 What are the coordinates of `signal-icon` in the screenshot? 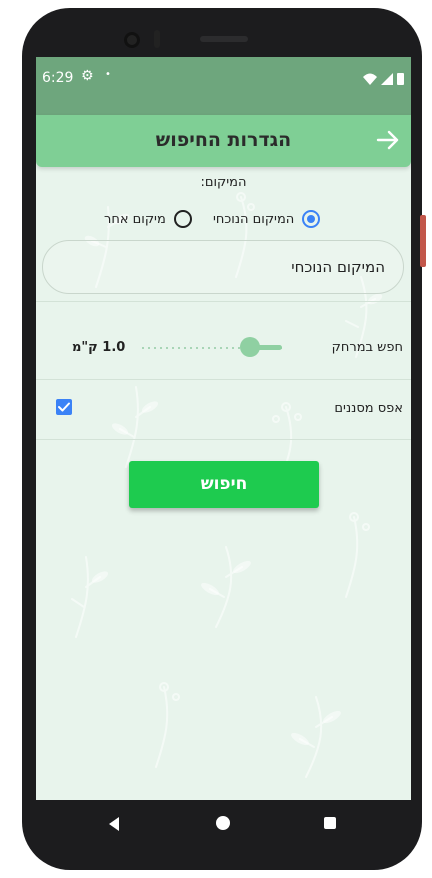 It's located at (387, 79).